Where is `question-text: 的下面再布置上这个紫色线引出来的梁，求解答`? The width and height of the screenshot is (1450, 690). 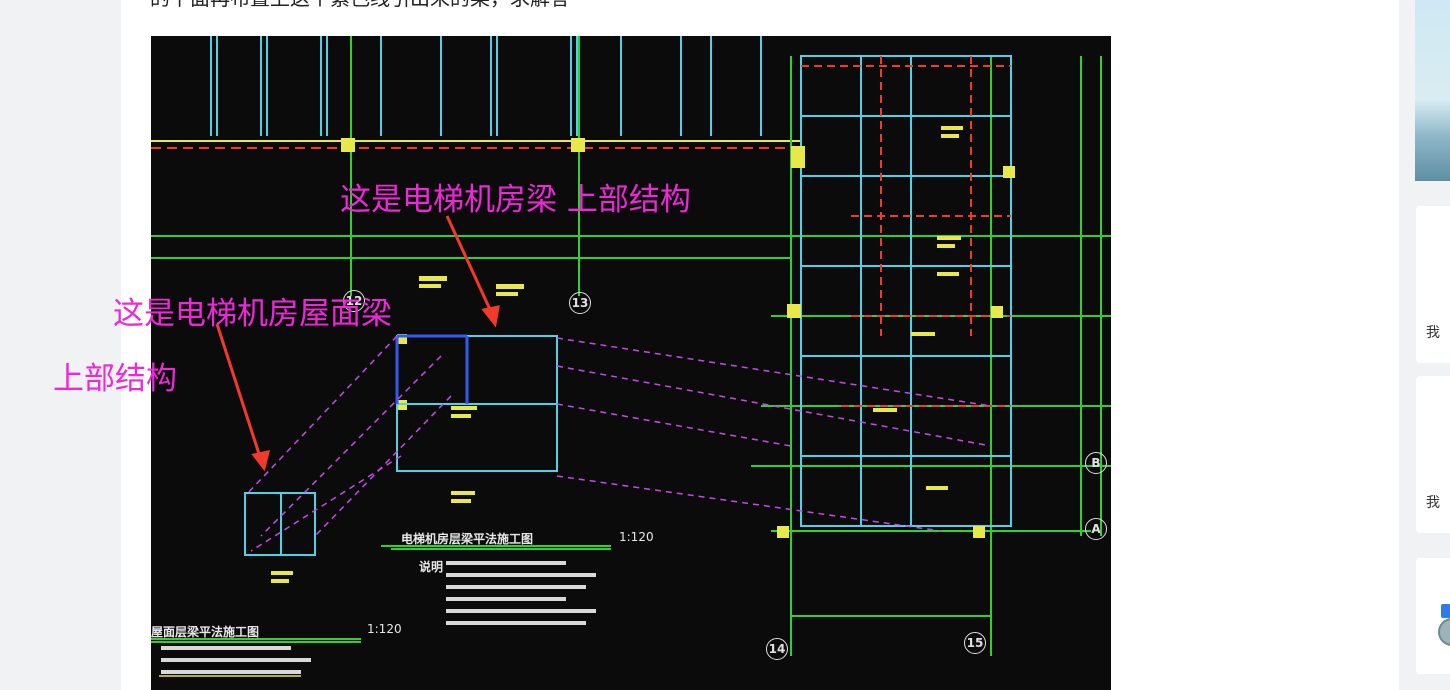 question-text: 的下面再布置上这个紫色线引出来的梁，求解答 is located at coordinates (600, 6).